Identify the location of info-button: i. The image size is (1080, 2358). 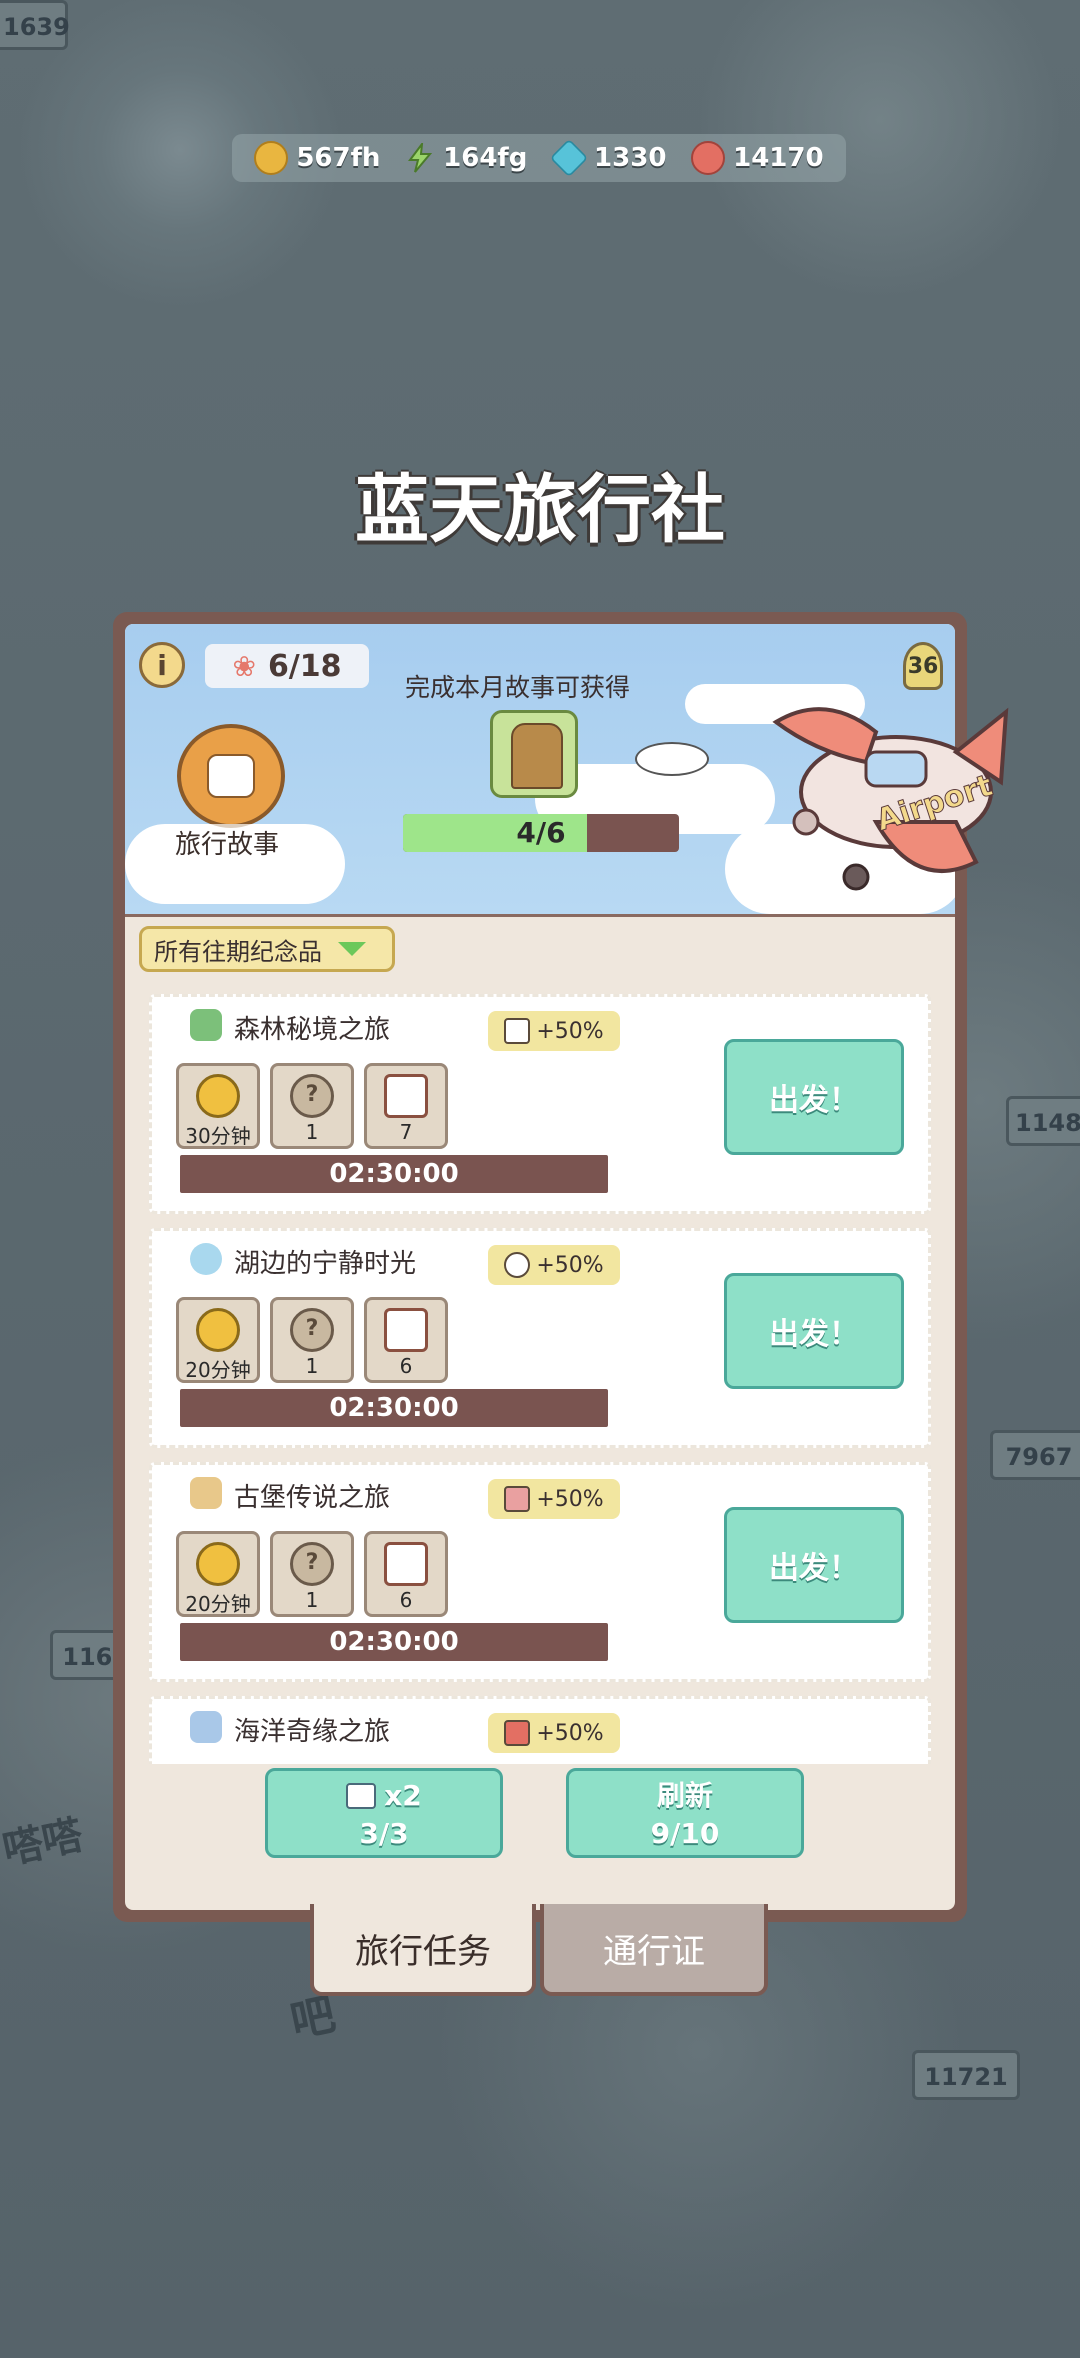
(162, 665).